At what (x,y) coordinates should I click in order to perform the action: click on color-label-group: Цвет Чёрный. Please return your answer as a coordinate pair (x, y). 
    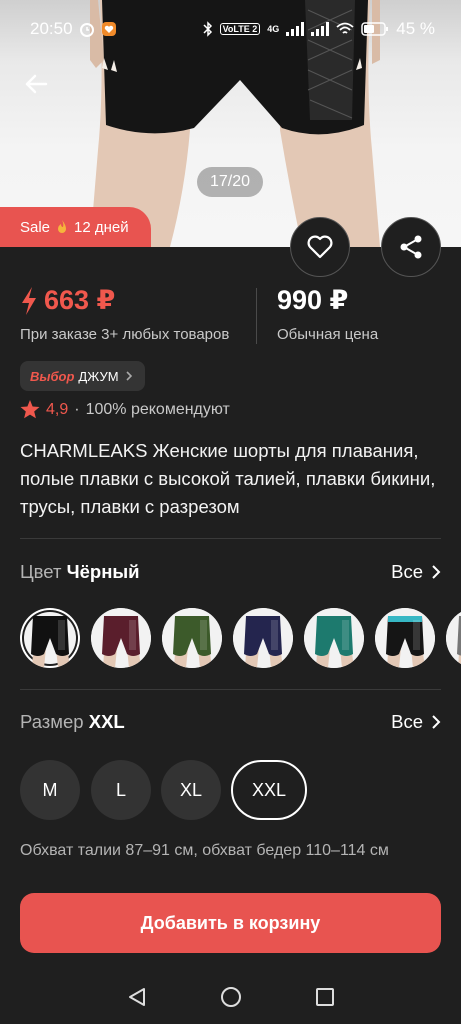
    Looking at the image, I should click on (80, 572).